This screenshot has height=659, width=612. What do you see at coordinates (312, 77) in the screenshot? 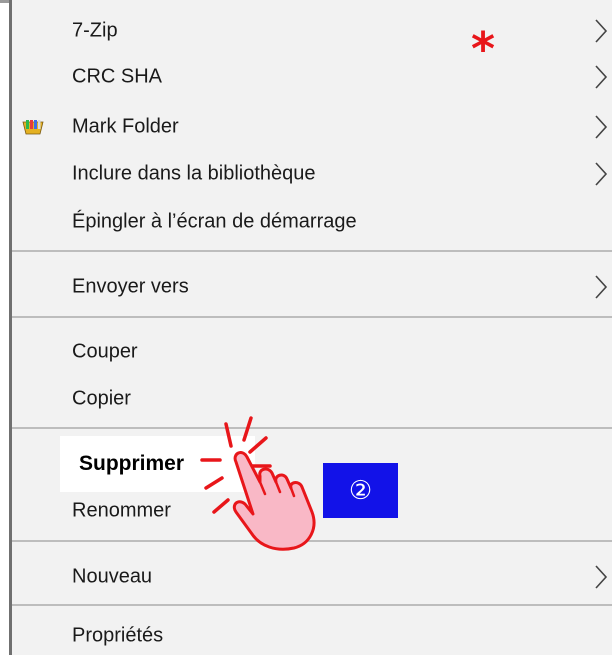
I see `menu-item-crc-sha: CRC SHA` at bounding box center [312, 77].